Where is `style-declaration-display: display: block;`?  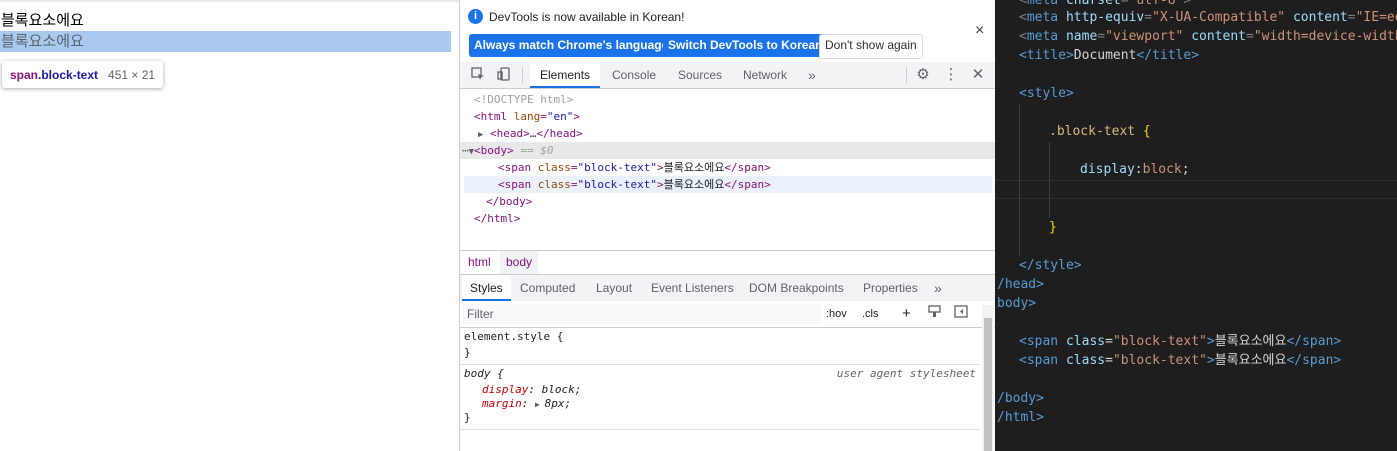 style-declaration-display: display: block; is located at coordinates (531, 390).